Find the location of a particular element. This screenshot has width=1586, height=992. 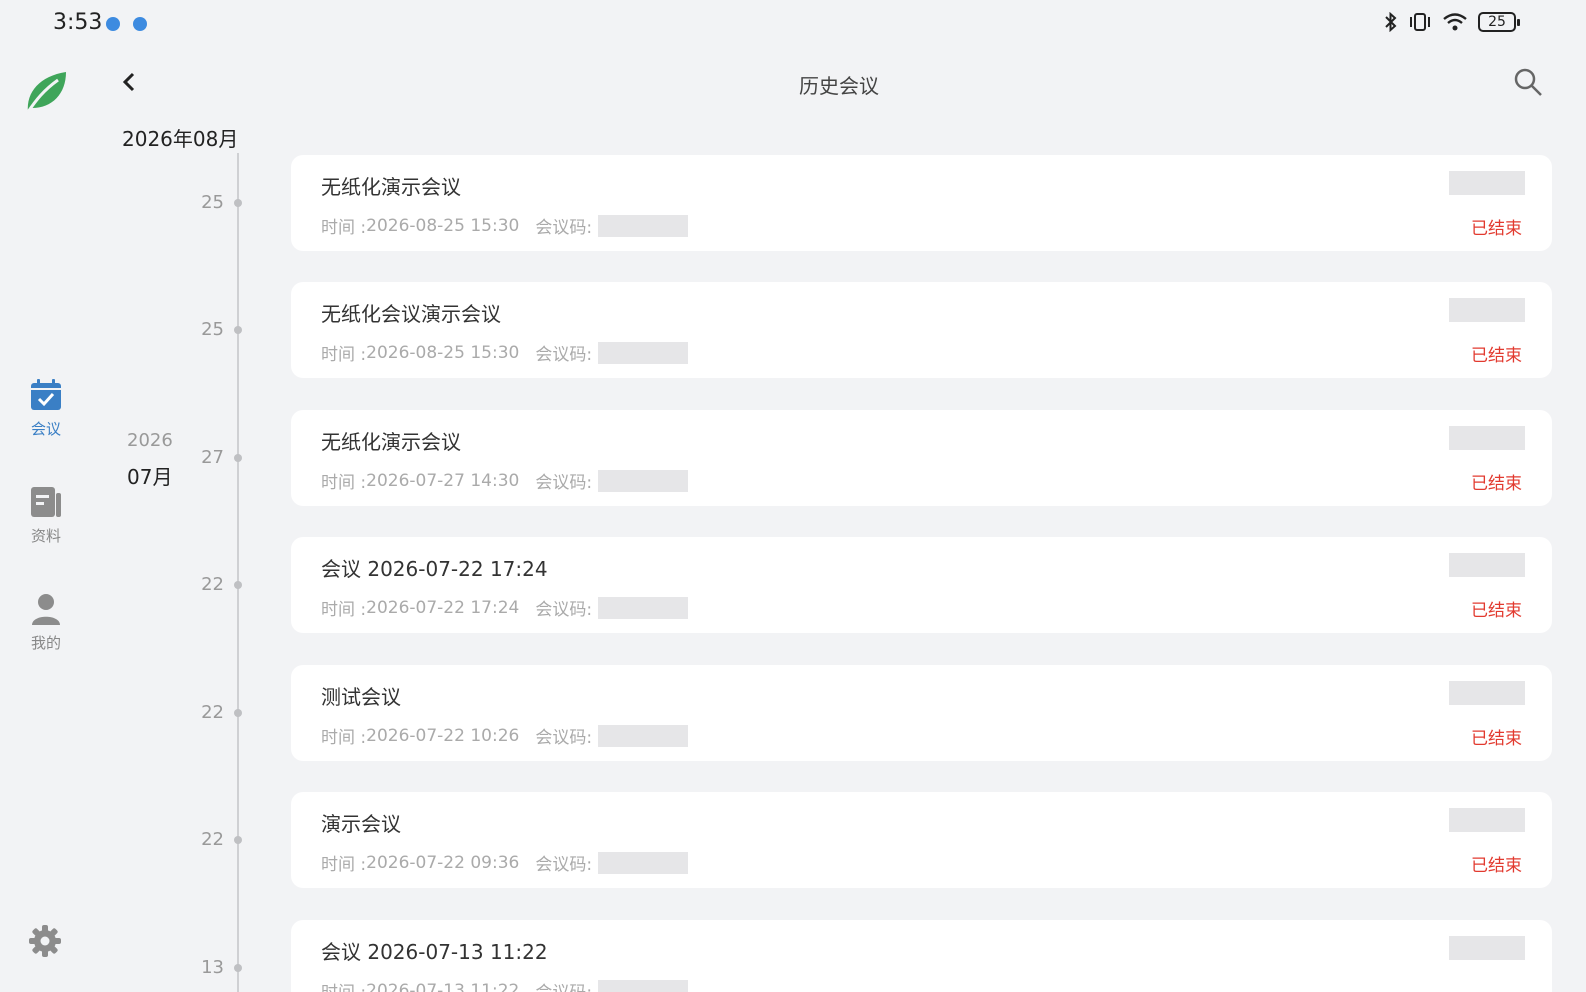

status-icons: 25 is located at coordinates (1452, 22).